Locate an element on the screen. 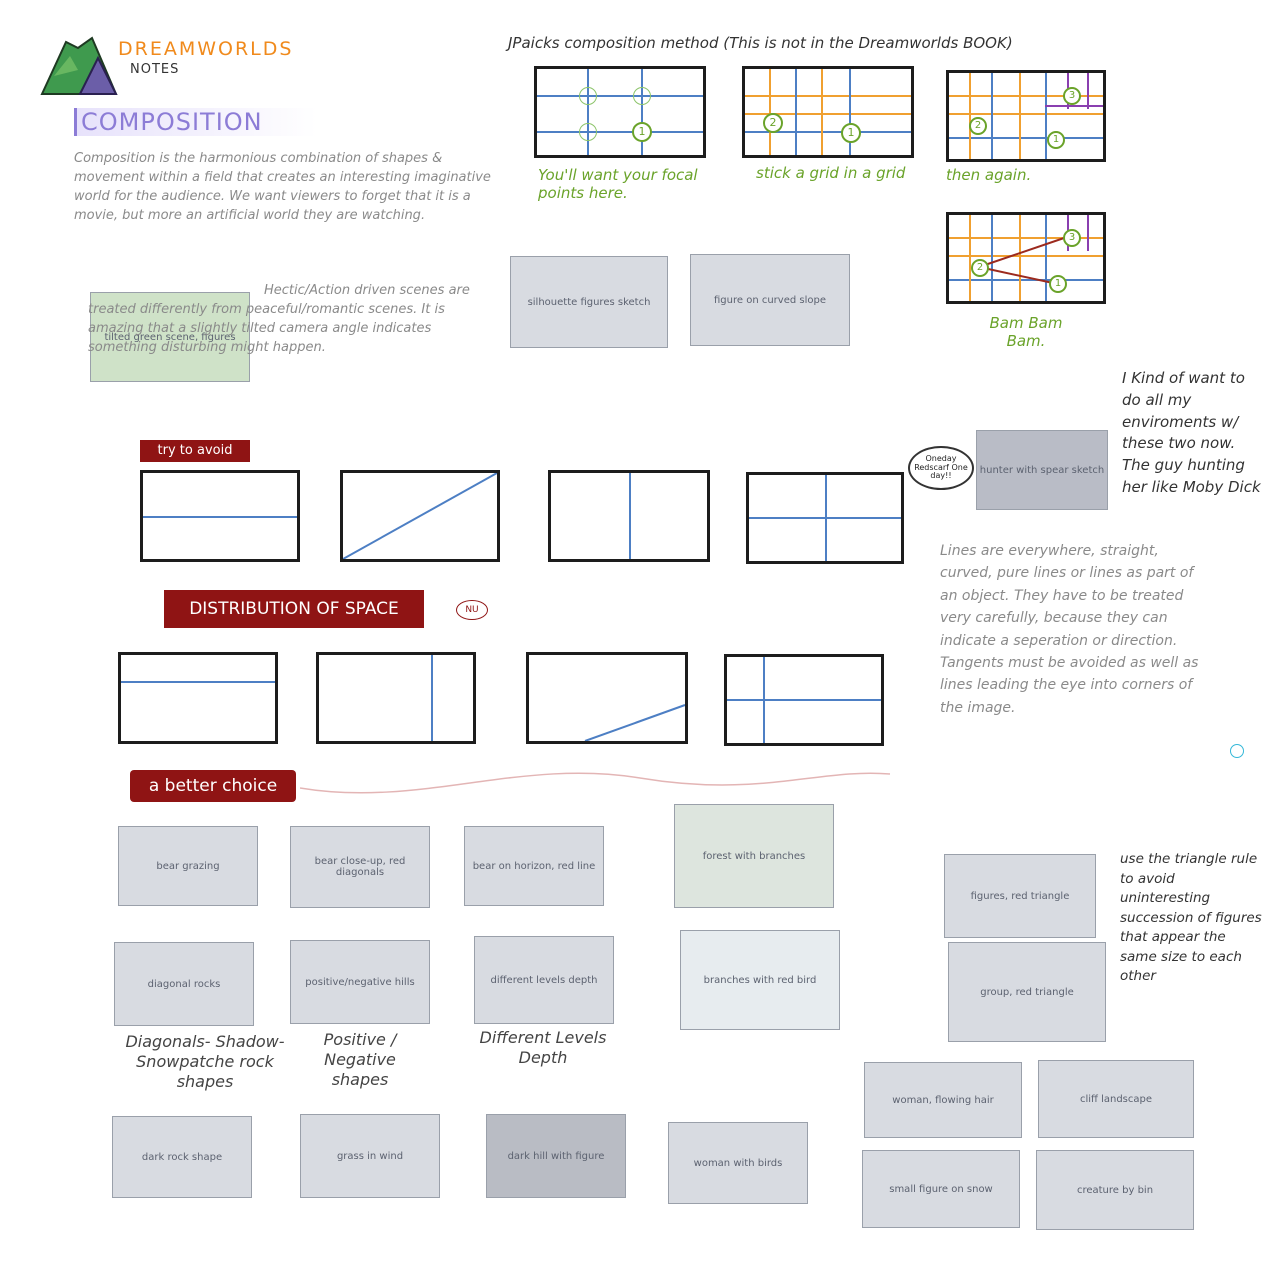  sketch-bear-horizon: bear on horizon, red line is located at coordinates (534, 866).